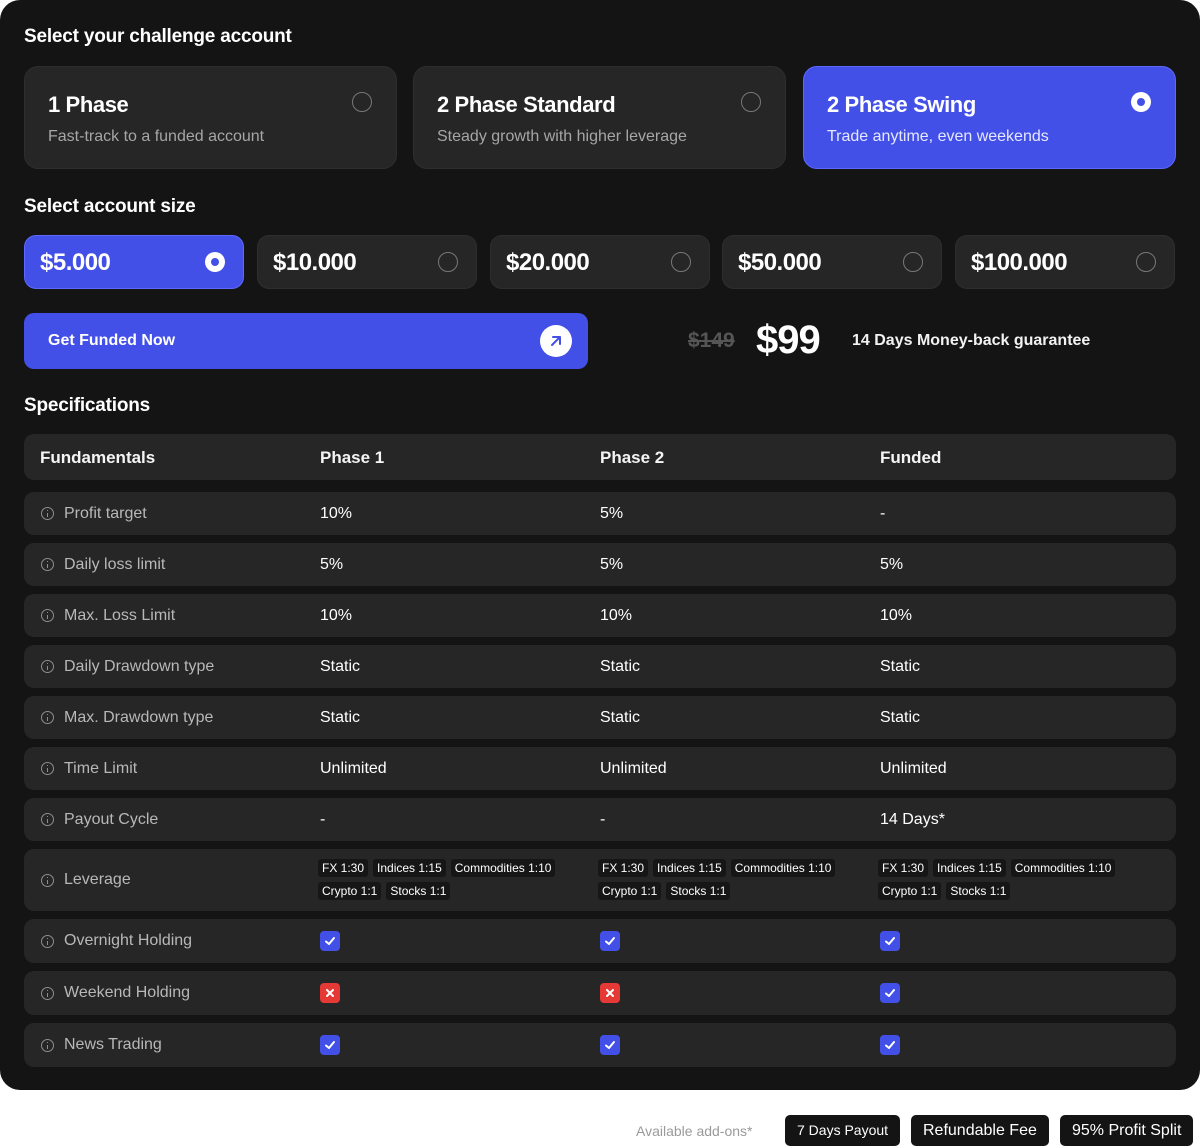  What do you see at coordinates (112, 340) in the screenshot?
I see `get-funded-label: Get Funded Now` at bounding box center [112, 340].